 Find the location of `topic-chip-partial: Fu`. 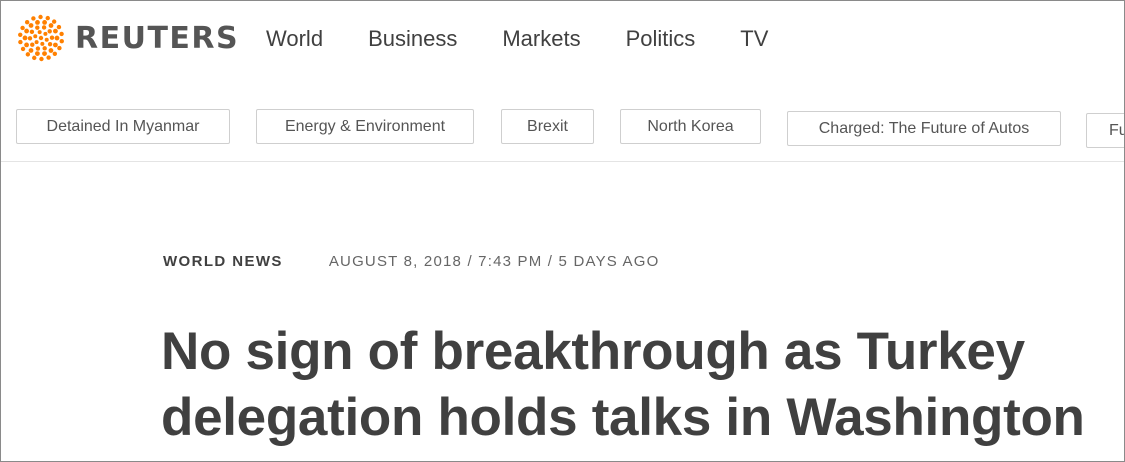

topic-chip-partial: Fu is located at coordinates (1105, 130).